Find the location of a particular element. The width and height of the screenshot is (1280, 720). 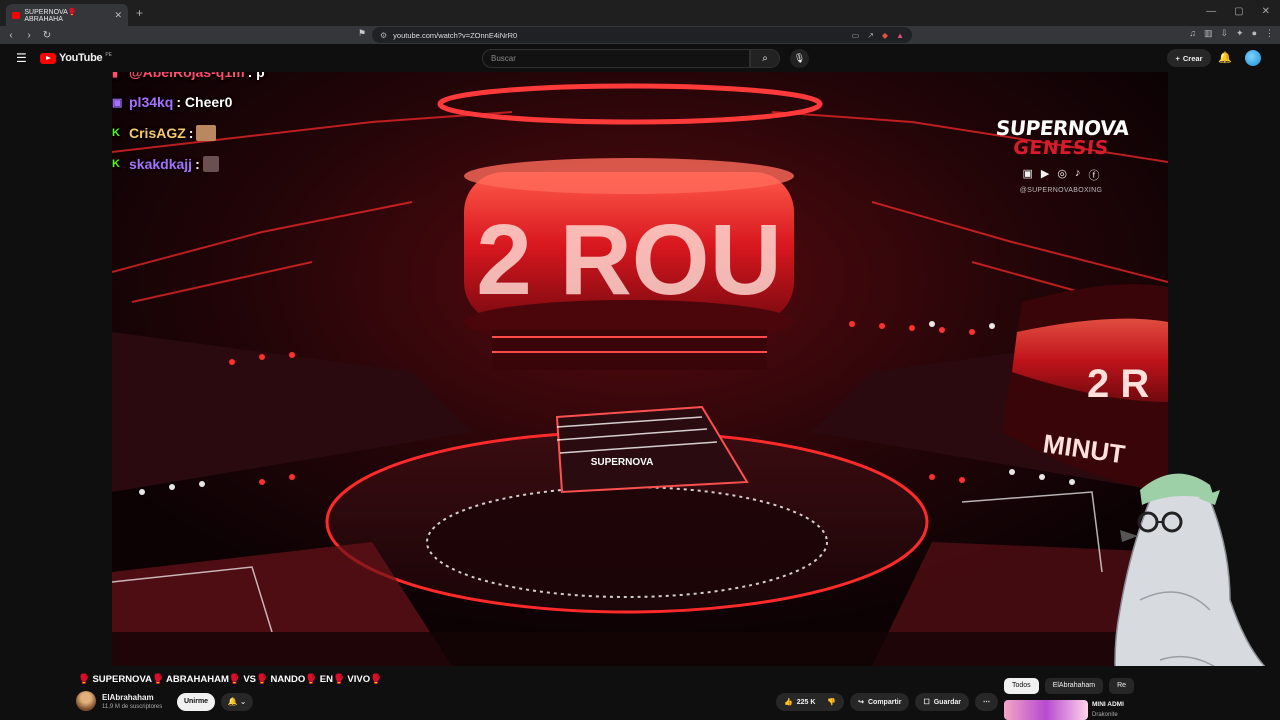

search-input: Buscar is located at coordinates (616, 58).